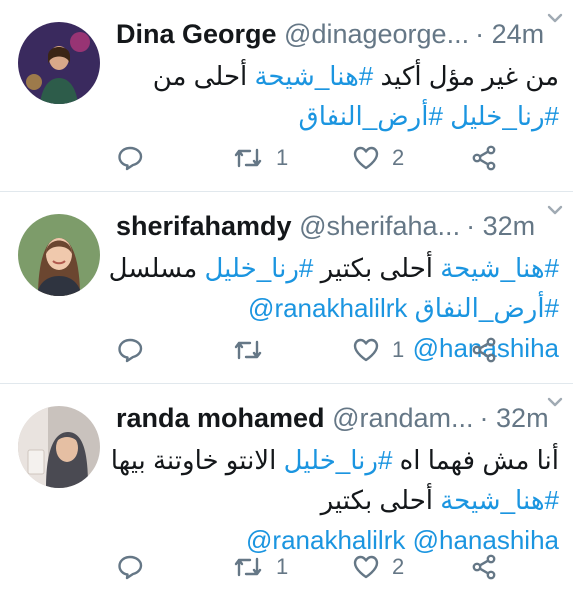 The image size is (573, 600). Describe the element at coordinates (486, 540) in the screenshot. I see `mention-link: @hanashiha` at that location.